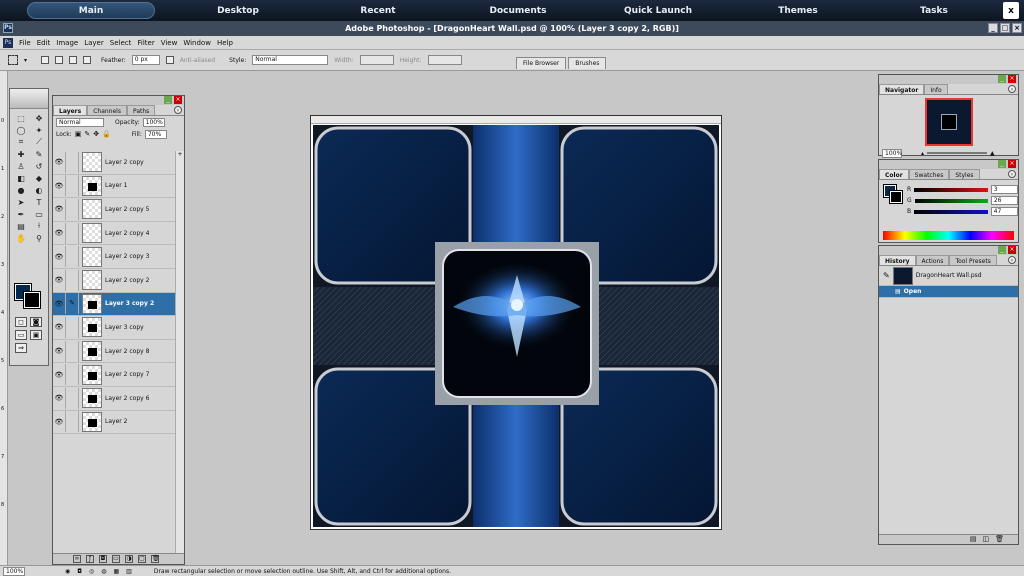 The height and width of the screenshot is (576, 1024). What do you see at coordinates (169, 43) in the screenshot?
I see `menu-view: View` at bounding box center [169, 43].